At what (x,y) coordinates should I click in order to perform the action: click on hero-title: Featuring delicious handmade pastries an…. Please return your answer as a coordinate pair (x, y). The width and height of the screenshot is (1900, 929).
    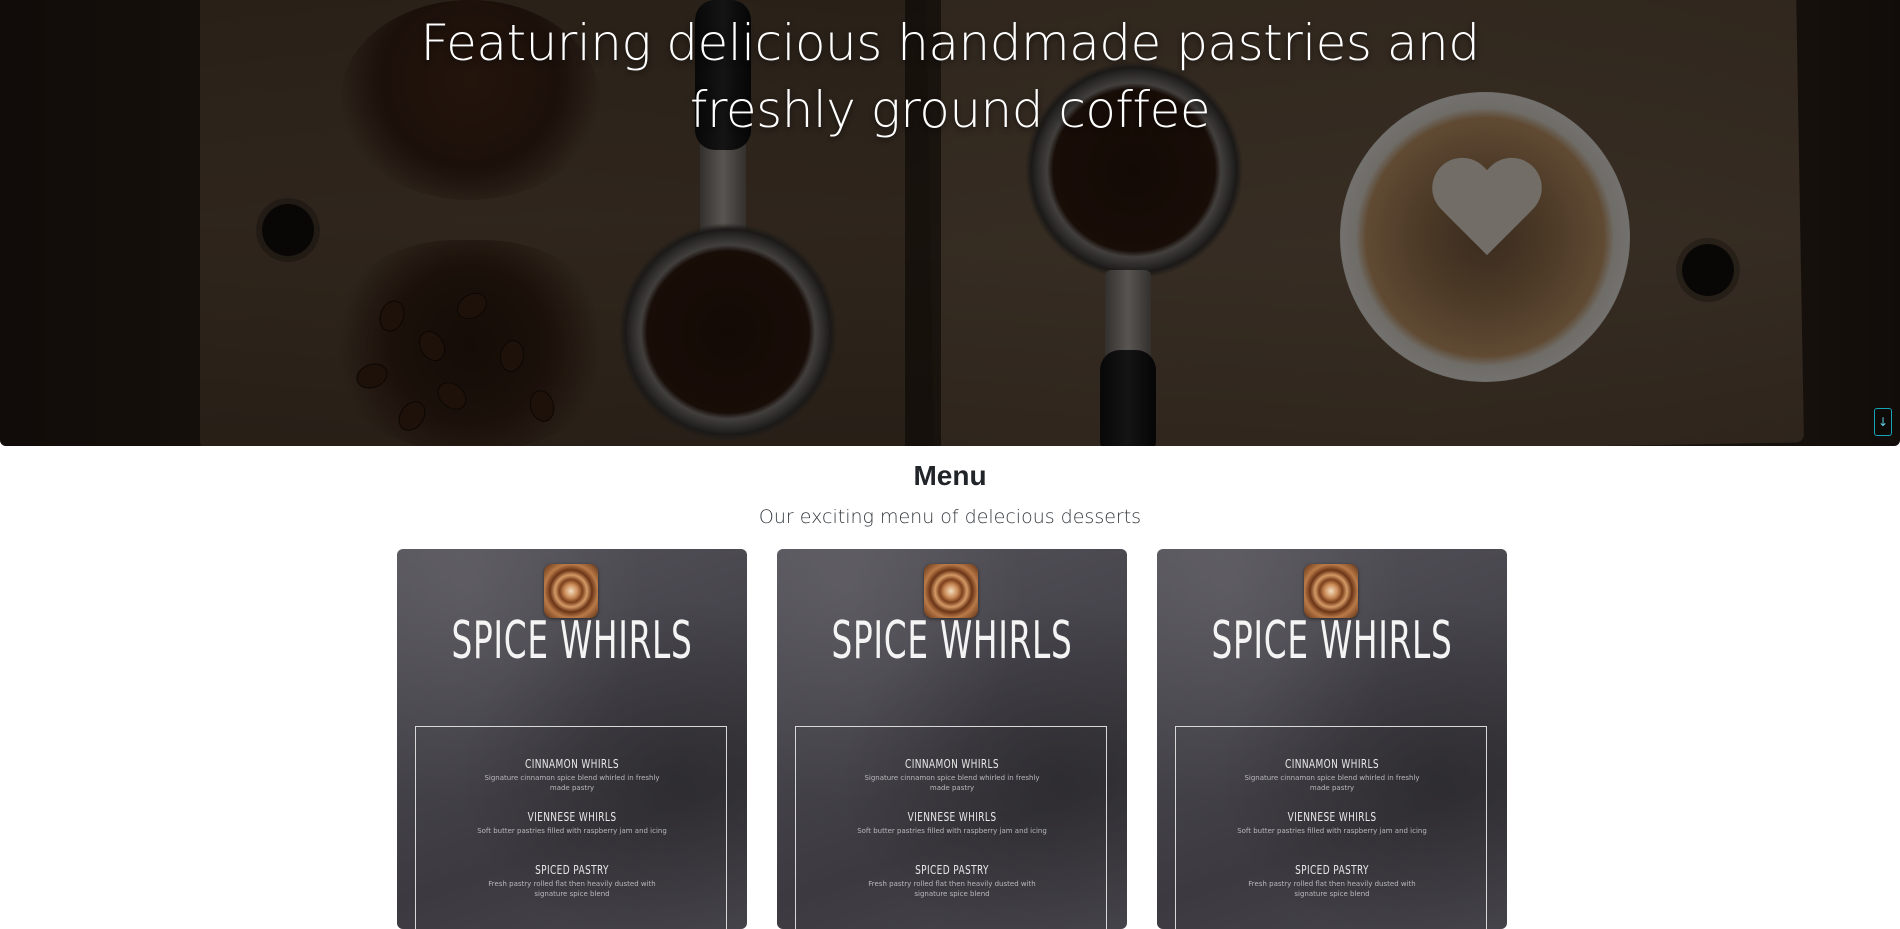
    Looking at the image, I should click on (950, 76).